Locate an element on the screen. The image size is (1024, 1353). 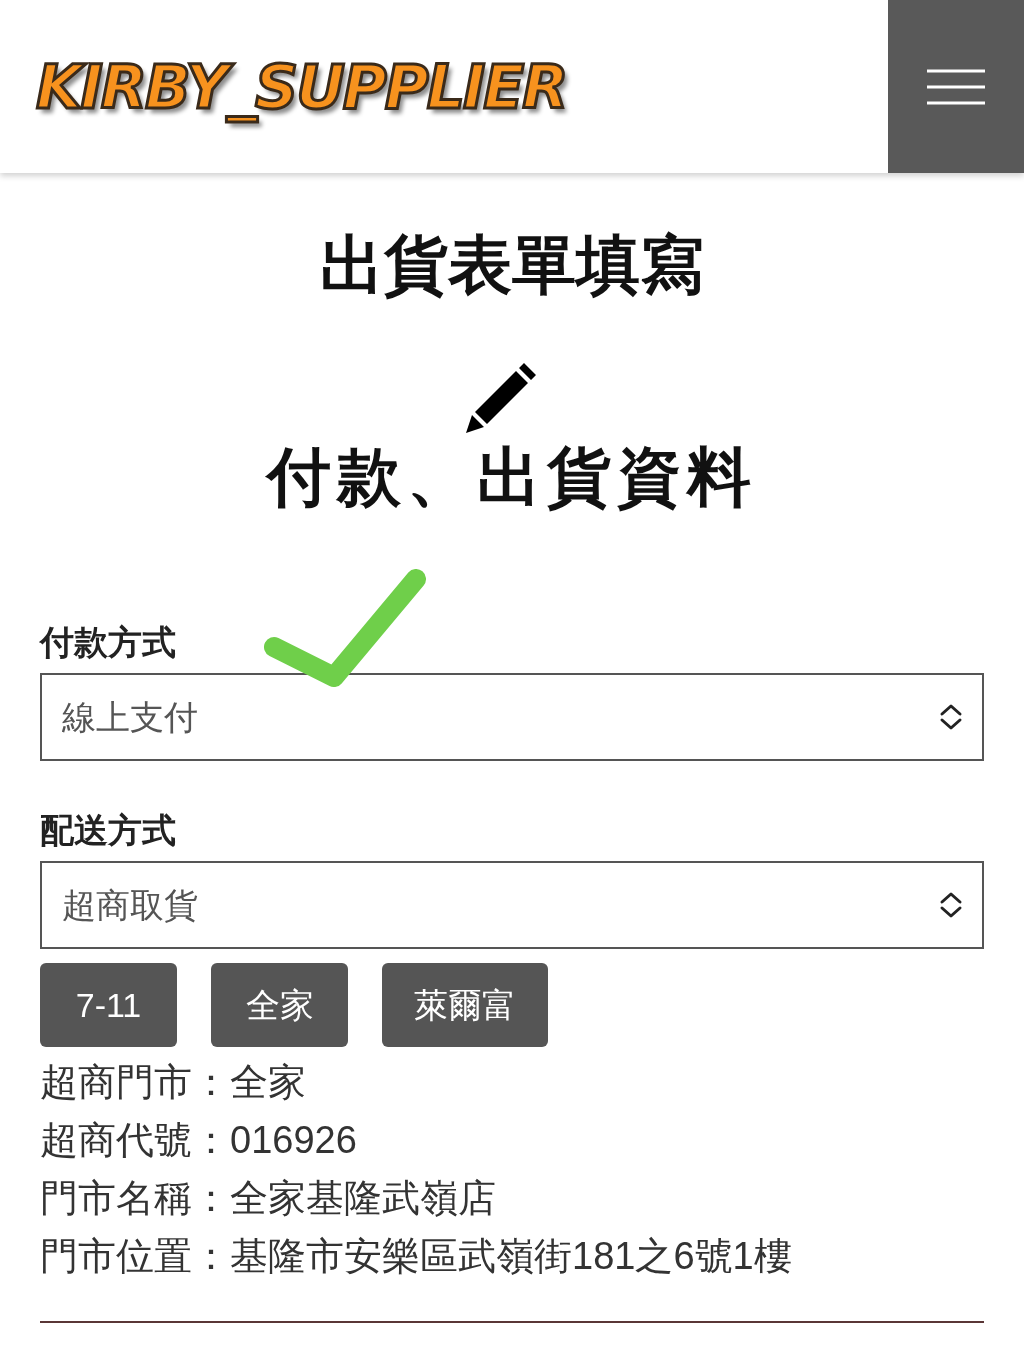
menu-button is located at coordinates (956, 86).